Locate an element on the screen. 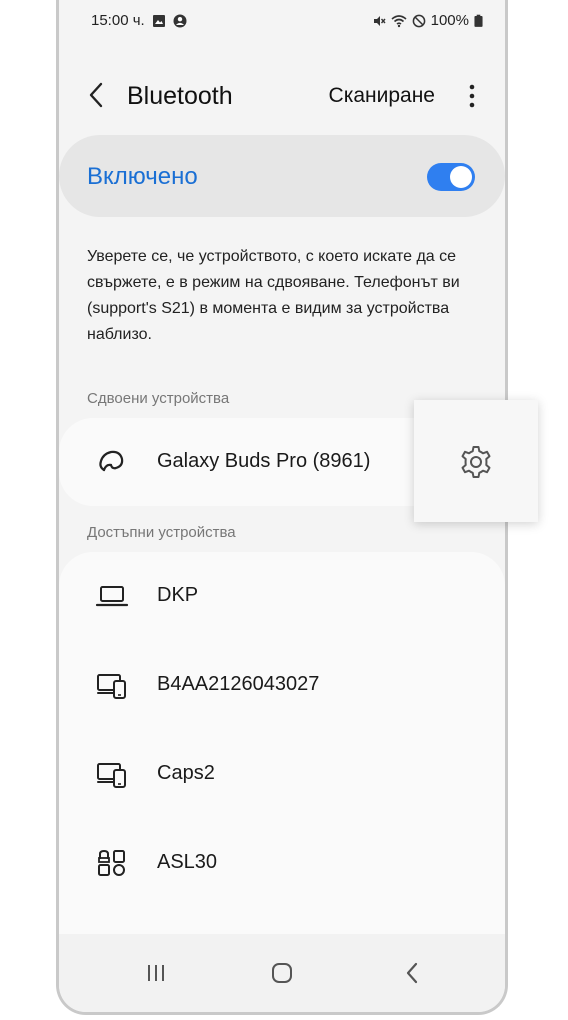 The image size is (568, 1020). earbuds-icon is located at coordinates (111, 461).